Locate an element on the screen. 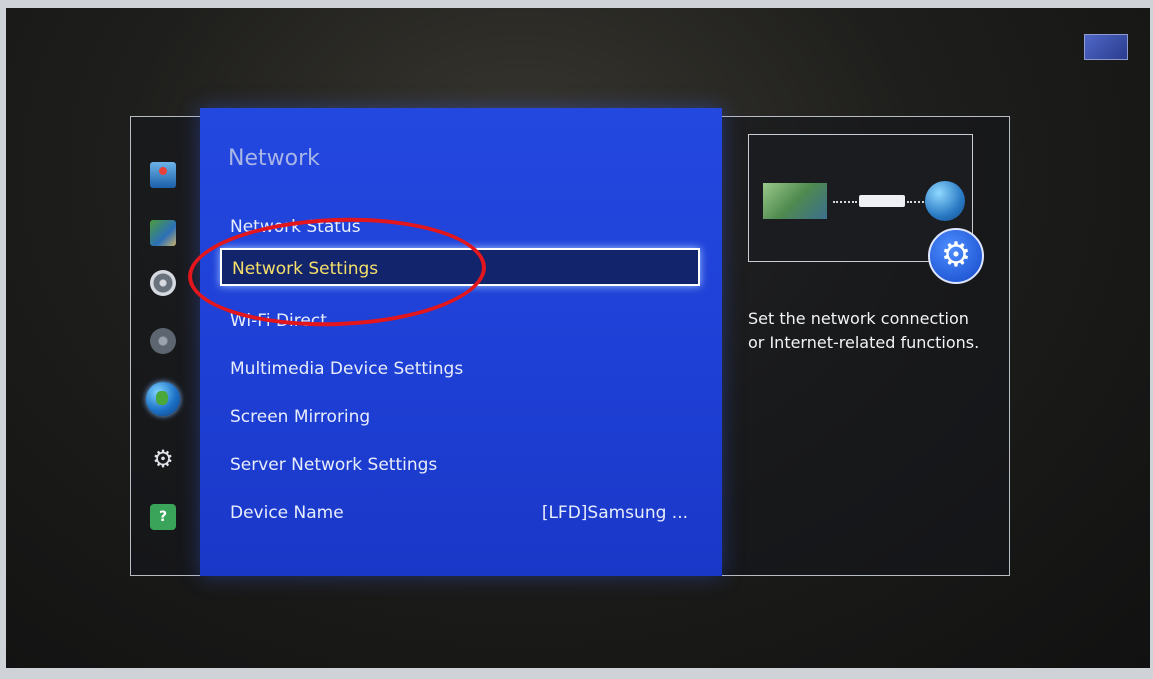 The image size is (1153, 679). menu-item-label: Screen Mirroring is located at coordinates (300, 417).